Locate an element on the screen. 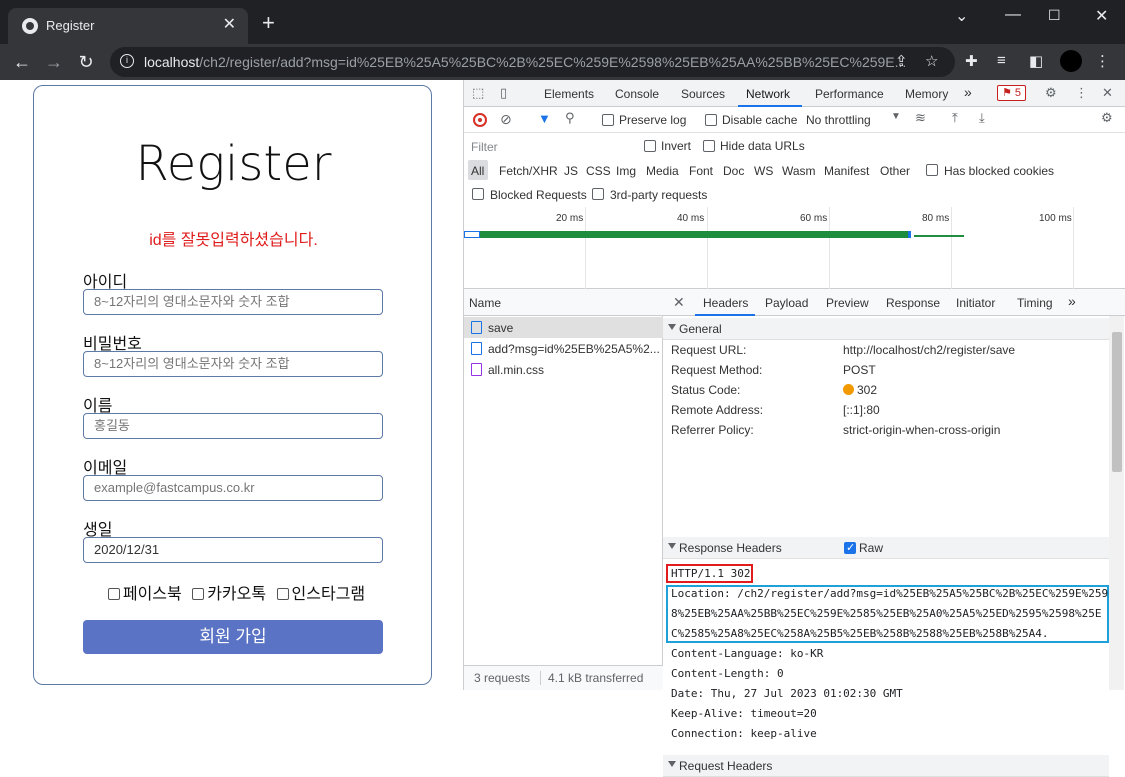  filter-js: JS is located at coordinates (571, 171).